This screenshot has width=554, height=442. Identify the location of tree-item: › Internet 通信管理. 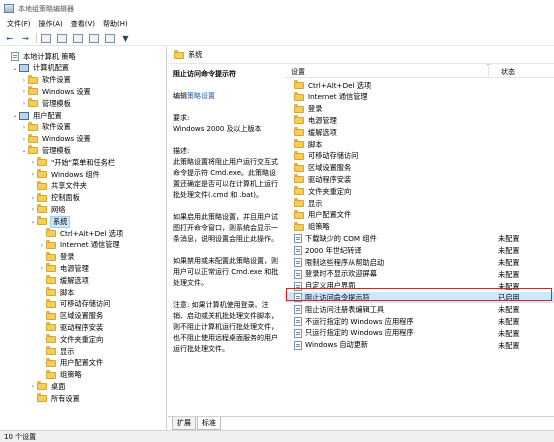
(79, 245).